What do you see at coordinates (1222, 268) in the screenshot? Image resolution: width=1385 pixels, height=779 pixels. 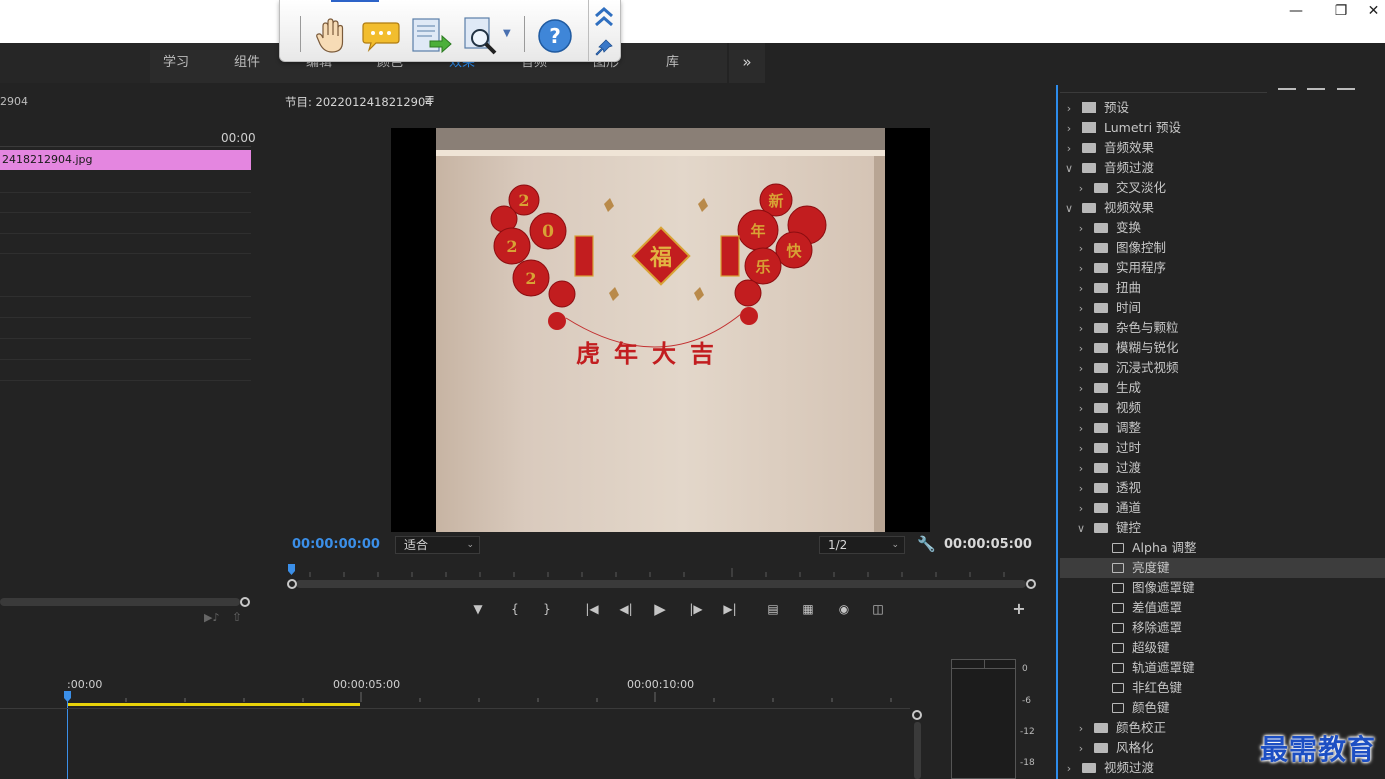 I see `effects-tree-item: › 实用程序` at bounding box center [1222, 268].